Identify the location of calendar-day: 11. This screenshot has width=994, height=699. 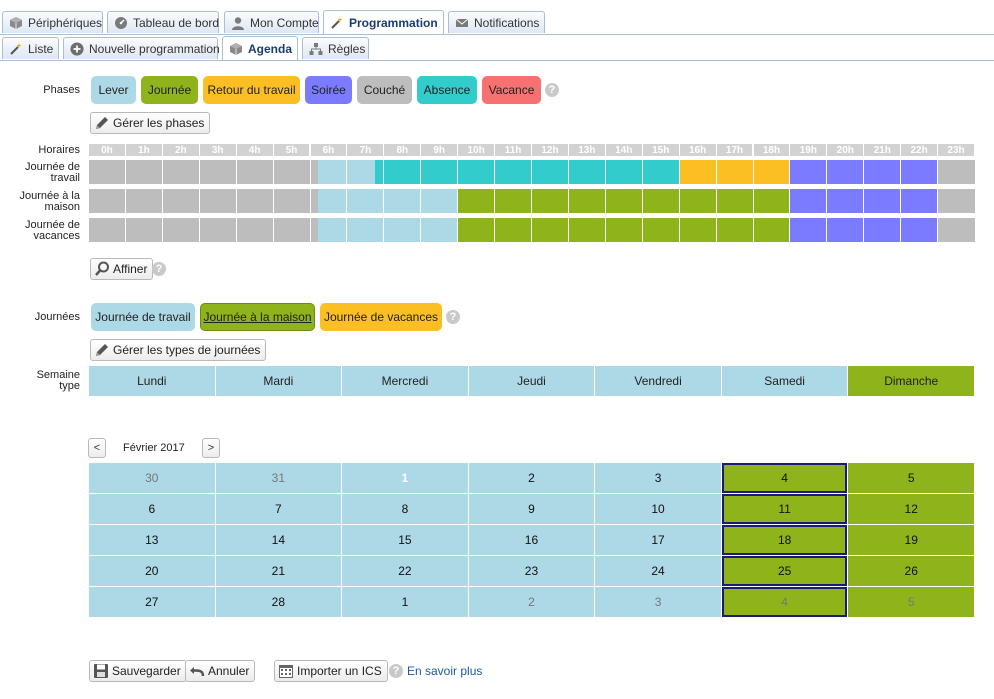
(784, 509).